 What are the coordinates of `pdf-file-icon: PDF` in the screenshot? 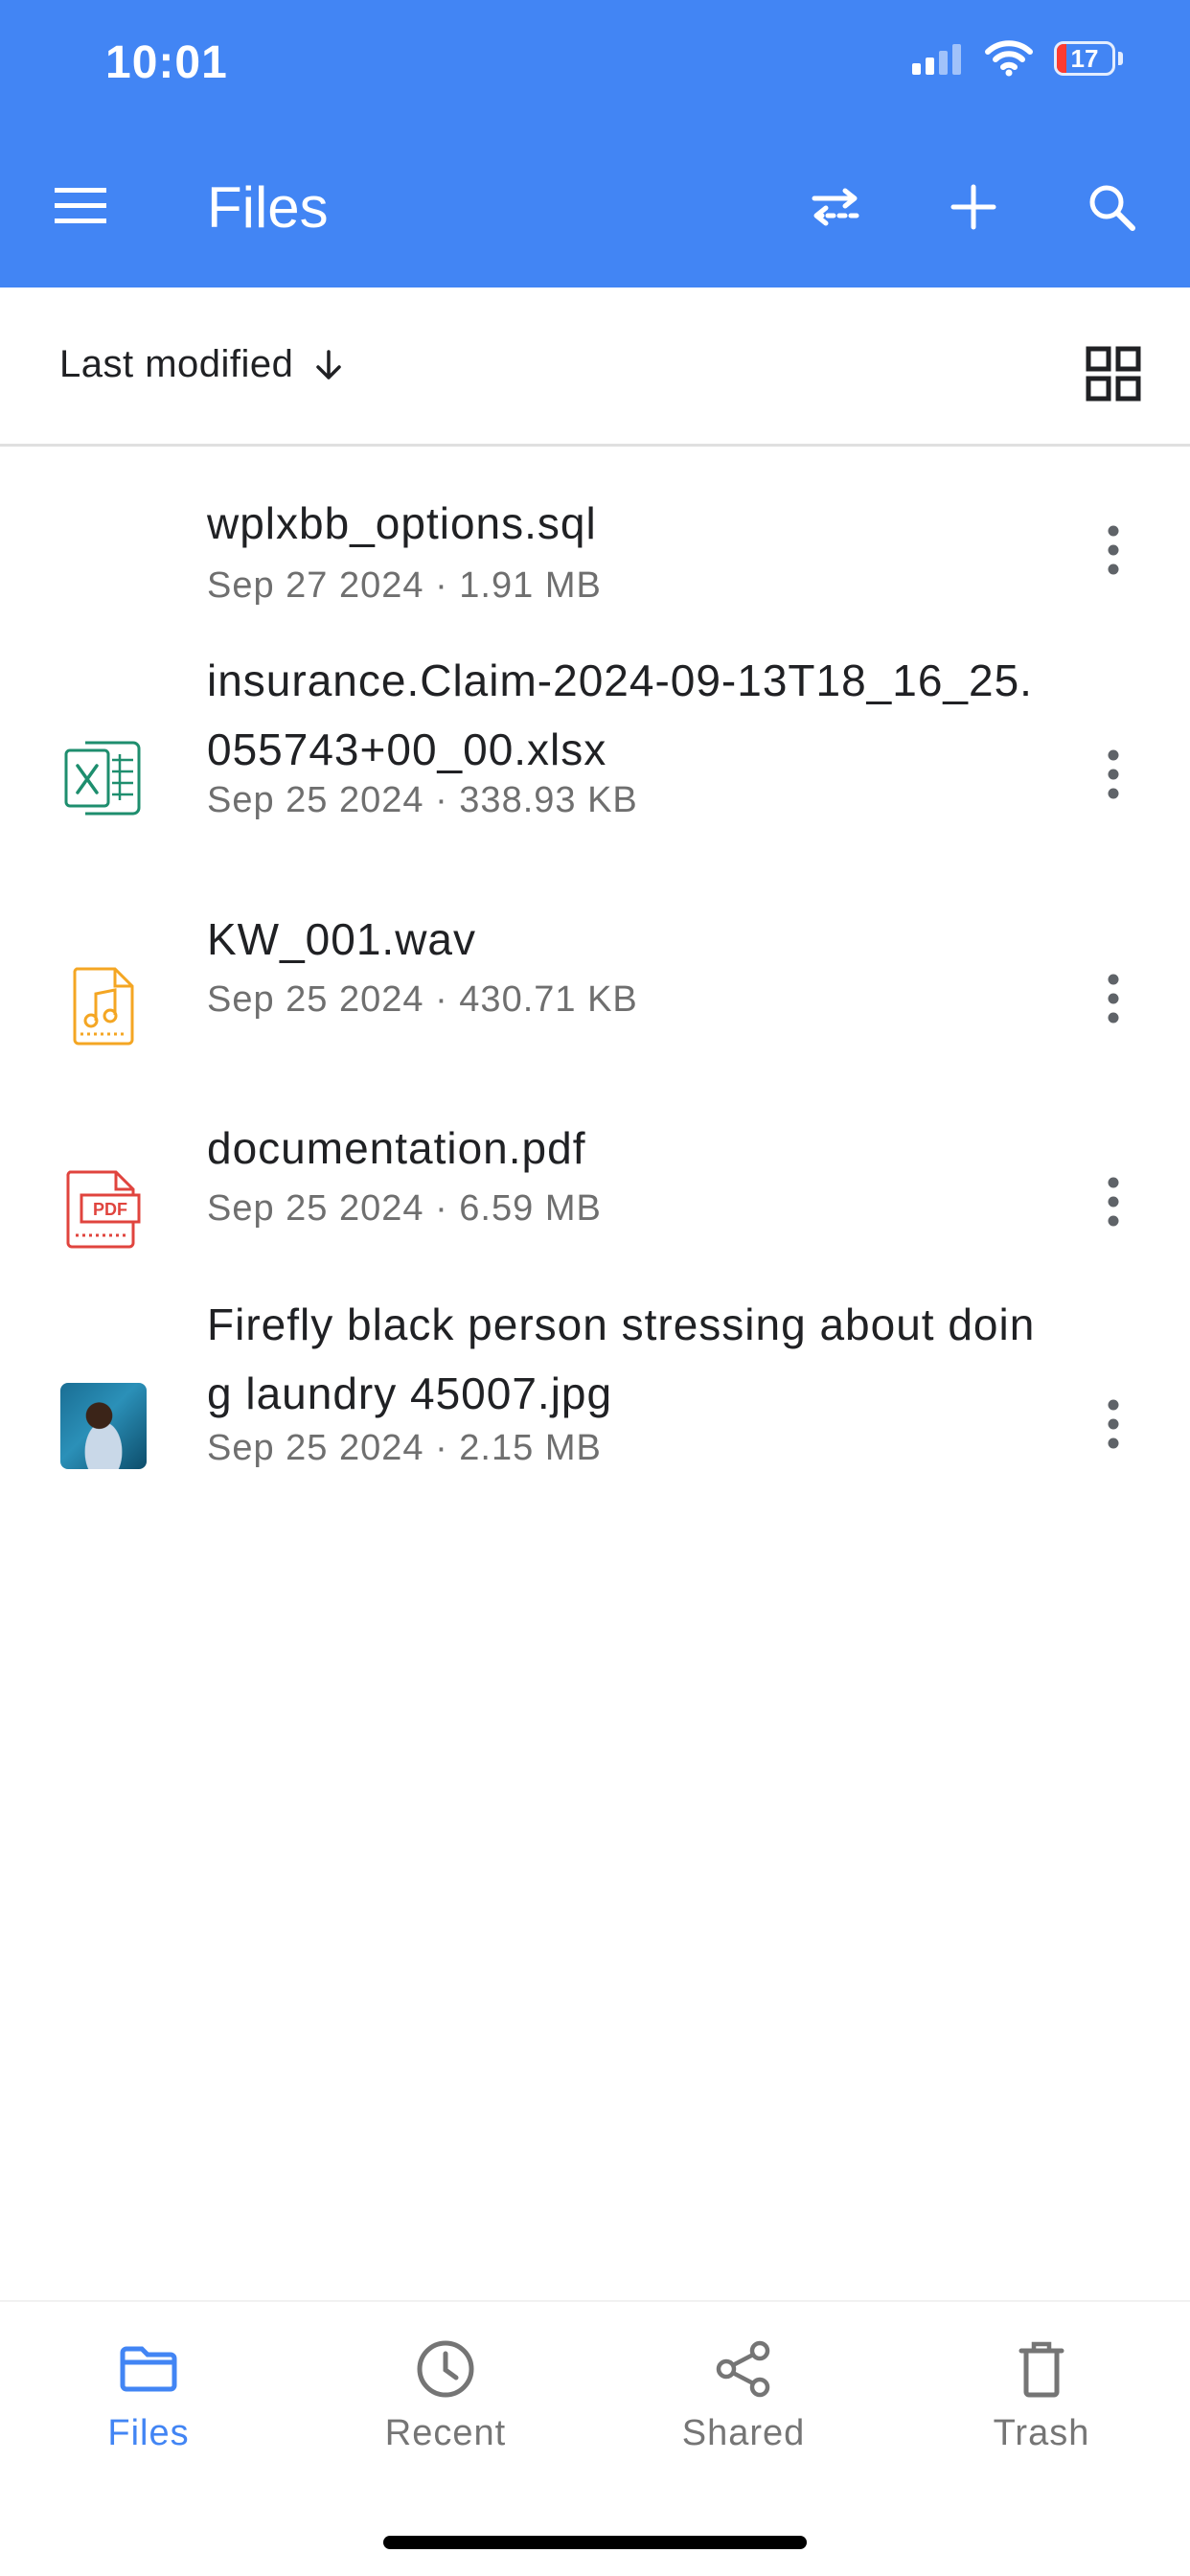 It's located at (103, 1209).